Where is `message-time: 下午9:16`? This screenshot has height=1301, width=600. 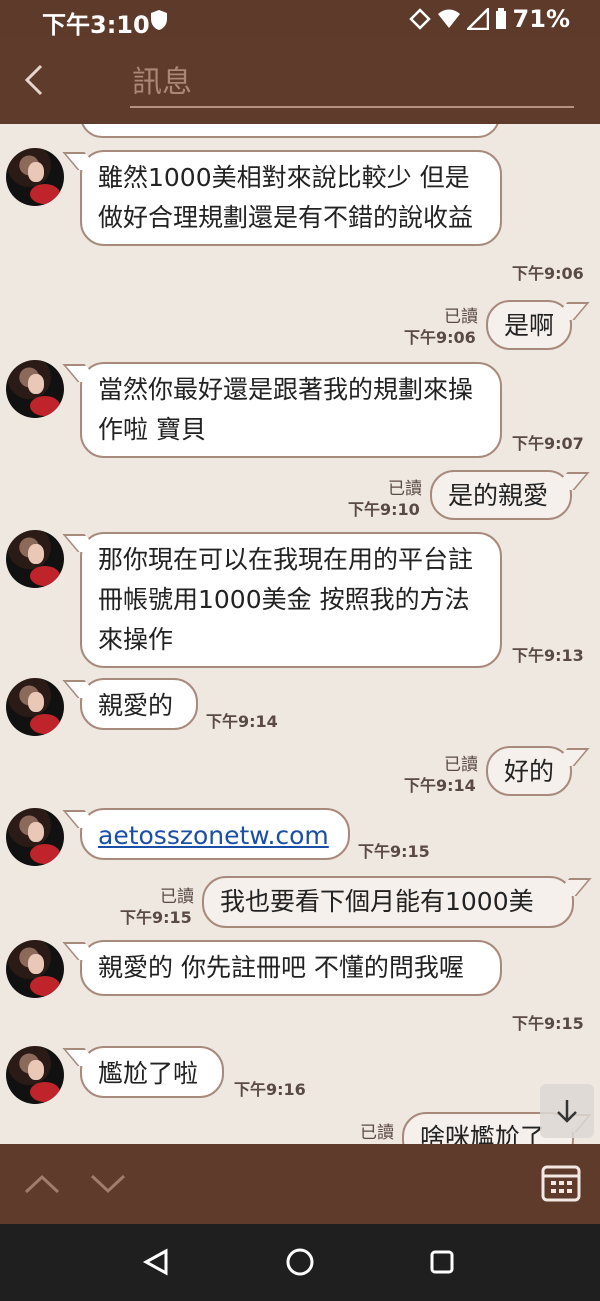
message-time: 下午9:16 is located at coordinates (270, 1089).